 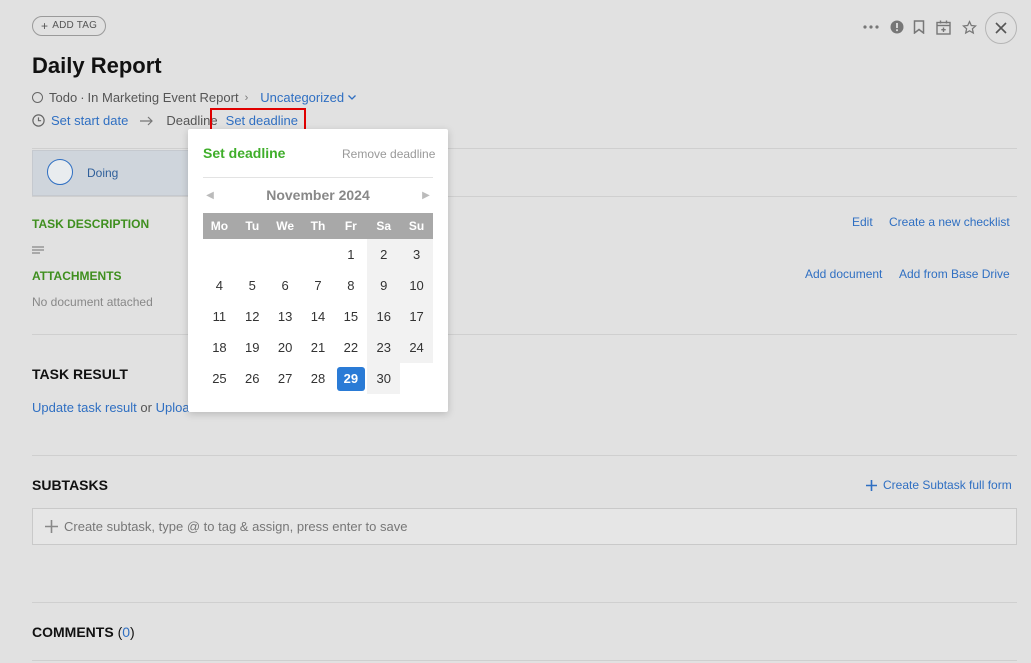 I want to click on weekday-header: Sa, so click(x=384, y=226).